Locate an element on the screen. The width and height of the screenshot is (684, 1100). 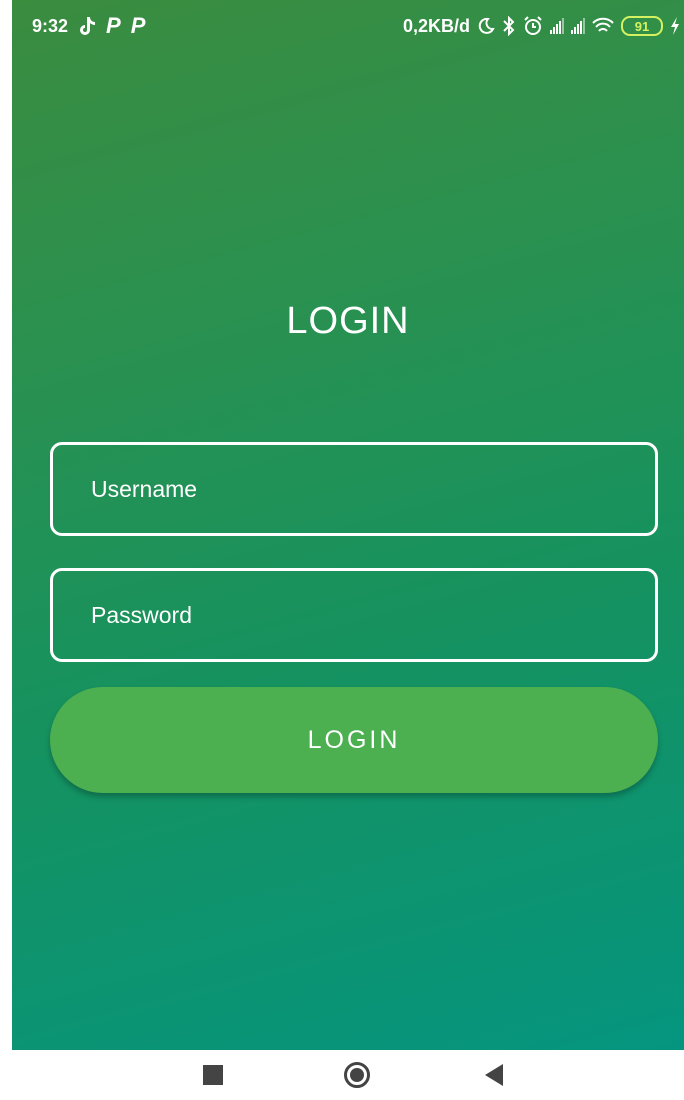
login-button: LOGIN is located at coordinates (354, 740).